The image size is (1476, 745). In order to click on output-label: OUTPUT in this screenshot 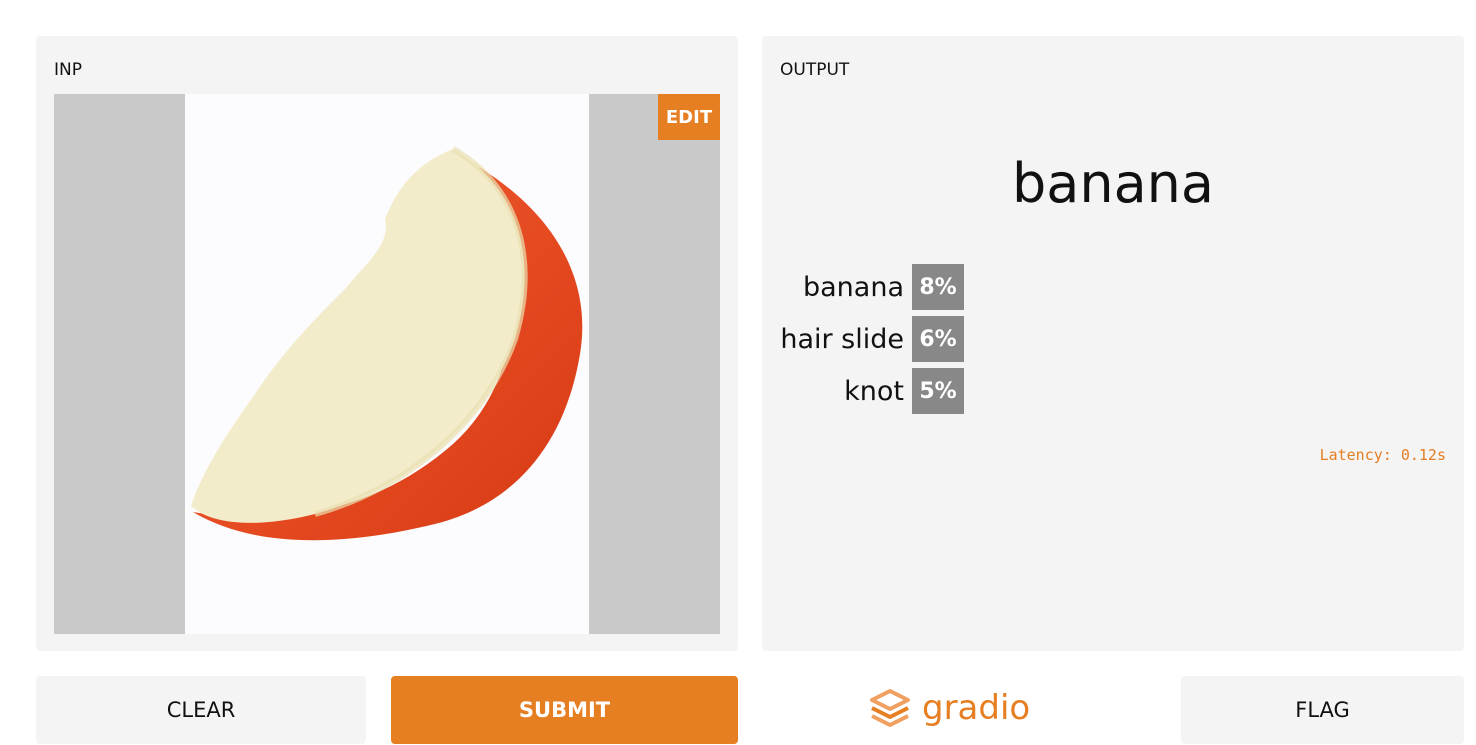, I will do `click(815, 70)`.